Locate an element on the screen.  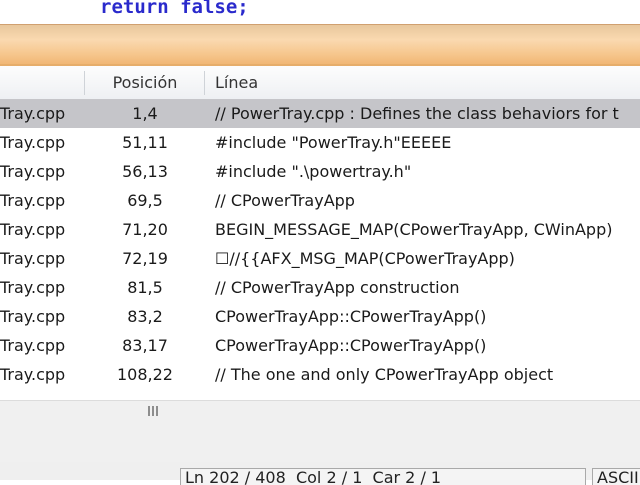
column-header-line: Línea is located at coordinates (236, 82).